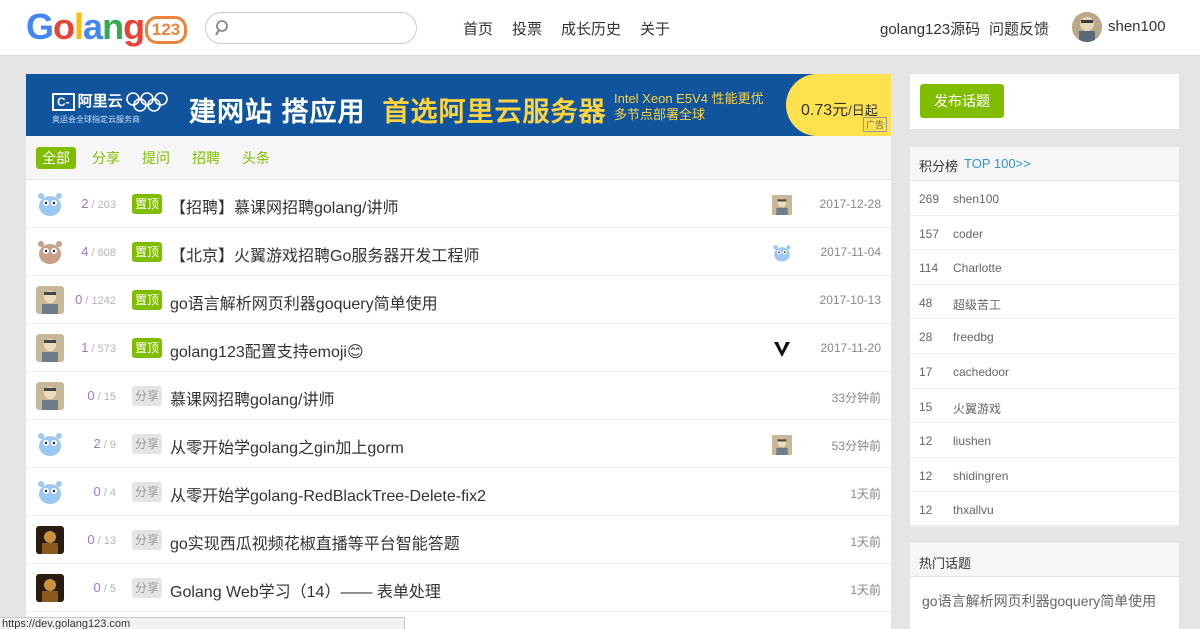  I want to click on nav-history: 成长历史, so click(591, 28).